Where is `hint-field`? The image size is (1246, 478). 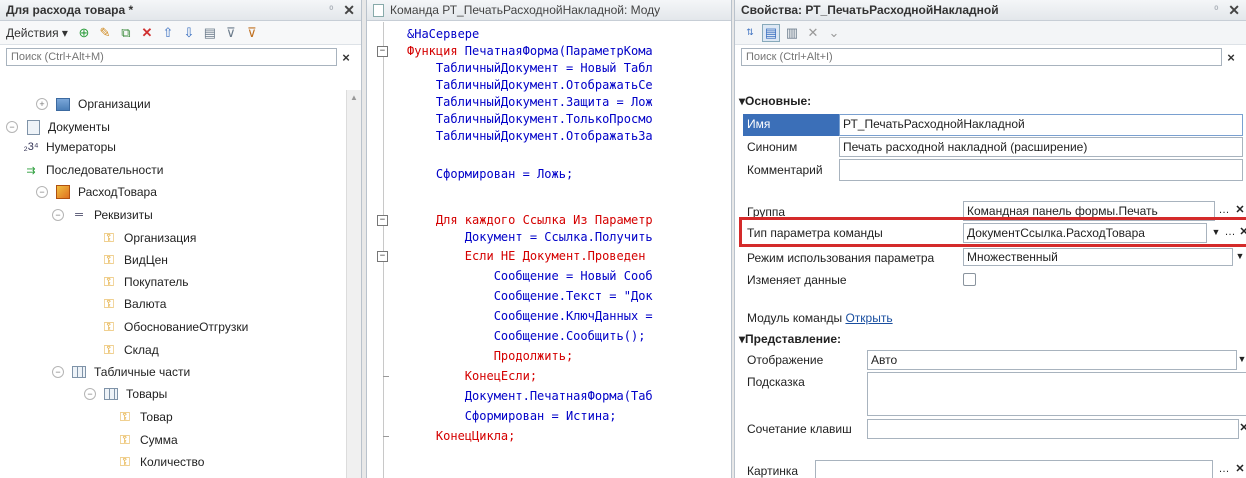 hint-field is located at coordinates (1056, 394).